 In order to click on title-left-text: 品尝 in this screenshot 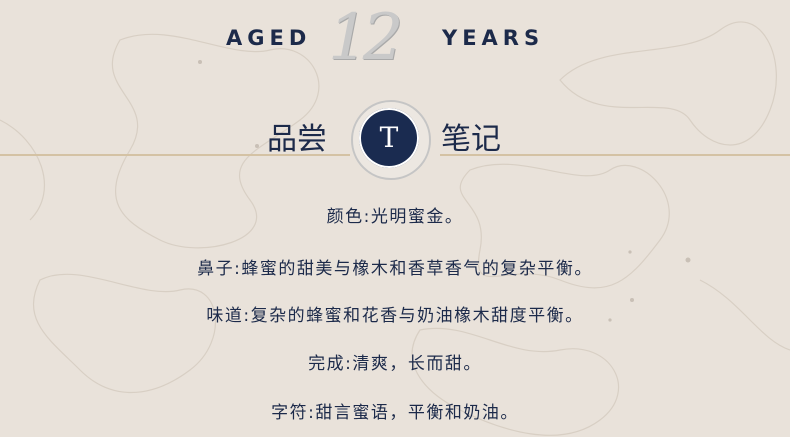, I will do `click(297, 139)`.